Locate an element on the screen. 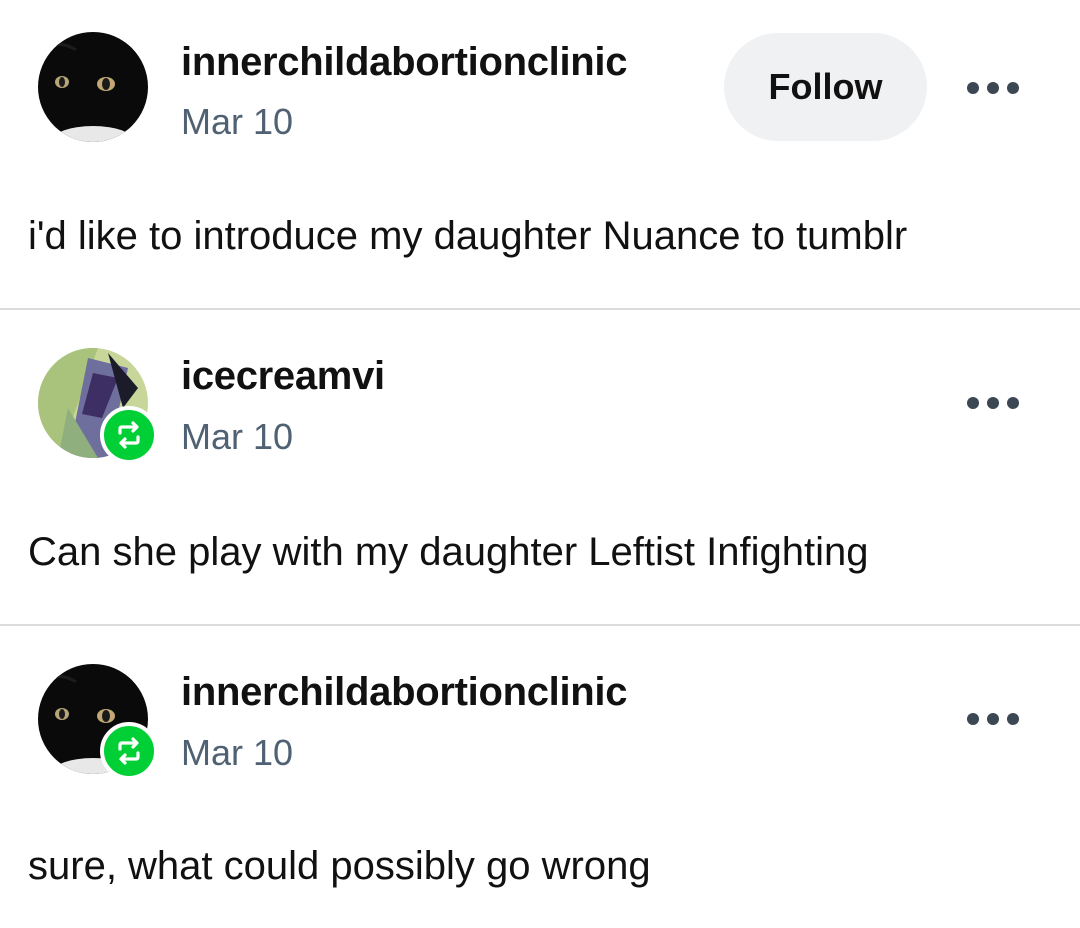  follow-button: Follow is located at coordinates (825, 87).